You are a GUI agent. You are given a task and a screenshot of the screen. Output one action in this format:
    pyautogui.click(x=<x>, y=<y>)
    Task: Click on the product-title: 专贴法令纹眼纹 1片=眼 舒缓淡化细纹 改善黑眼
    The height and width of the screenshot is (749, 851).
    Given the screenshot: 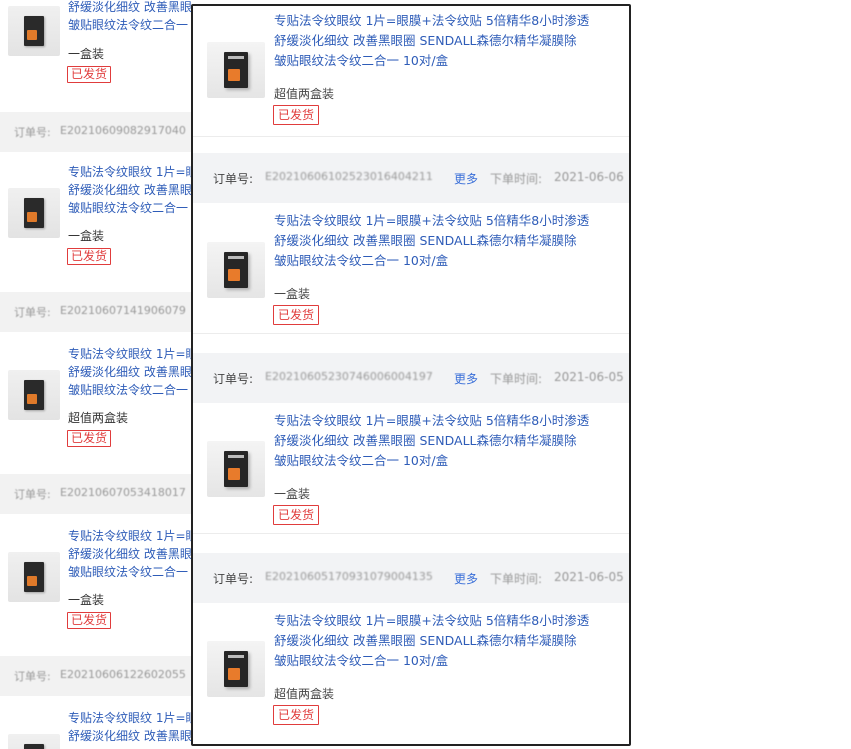 What is the action you would take?
    pyautogui.click(x=130, y=727)
    